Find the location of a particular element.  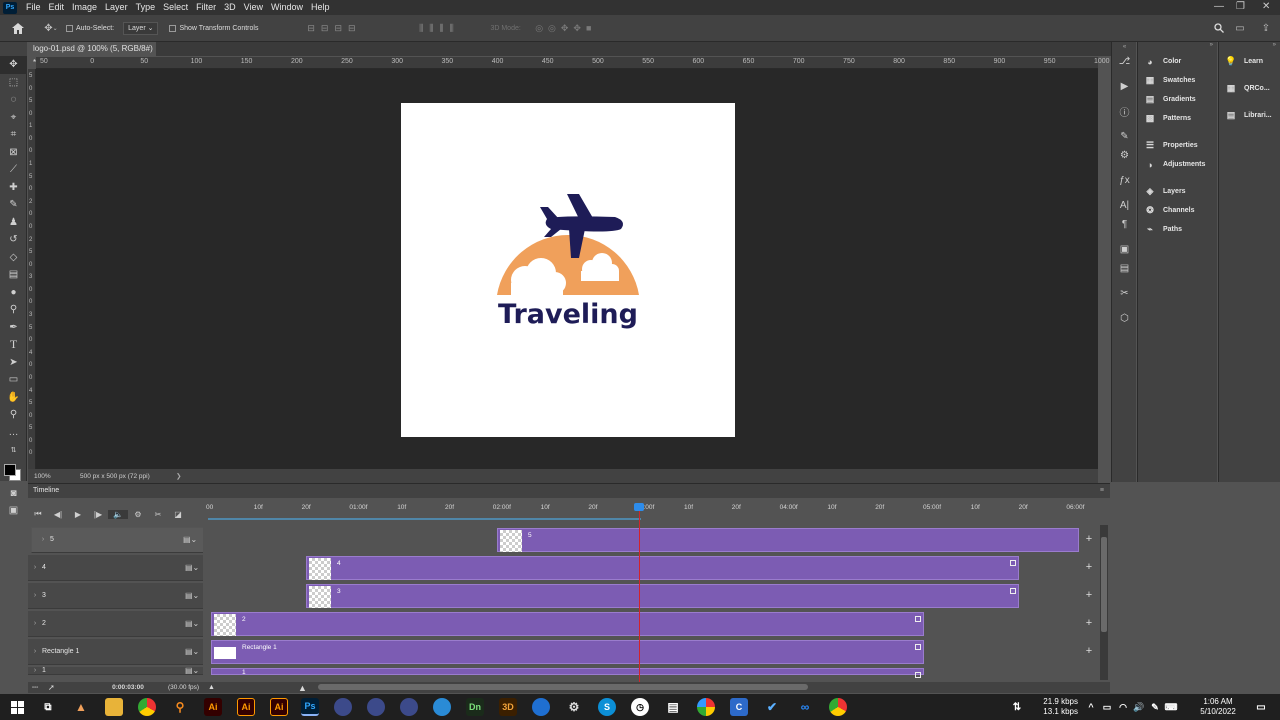

photoshop-taskbar-icon: Ps is located at coordinates (310, 707).